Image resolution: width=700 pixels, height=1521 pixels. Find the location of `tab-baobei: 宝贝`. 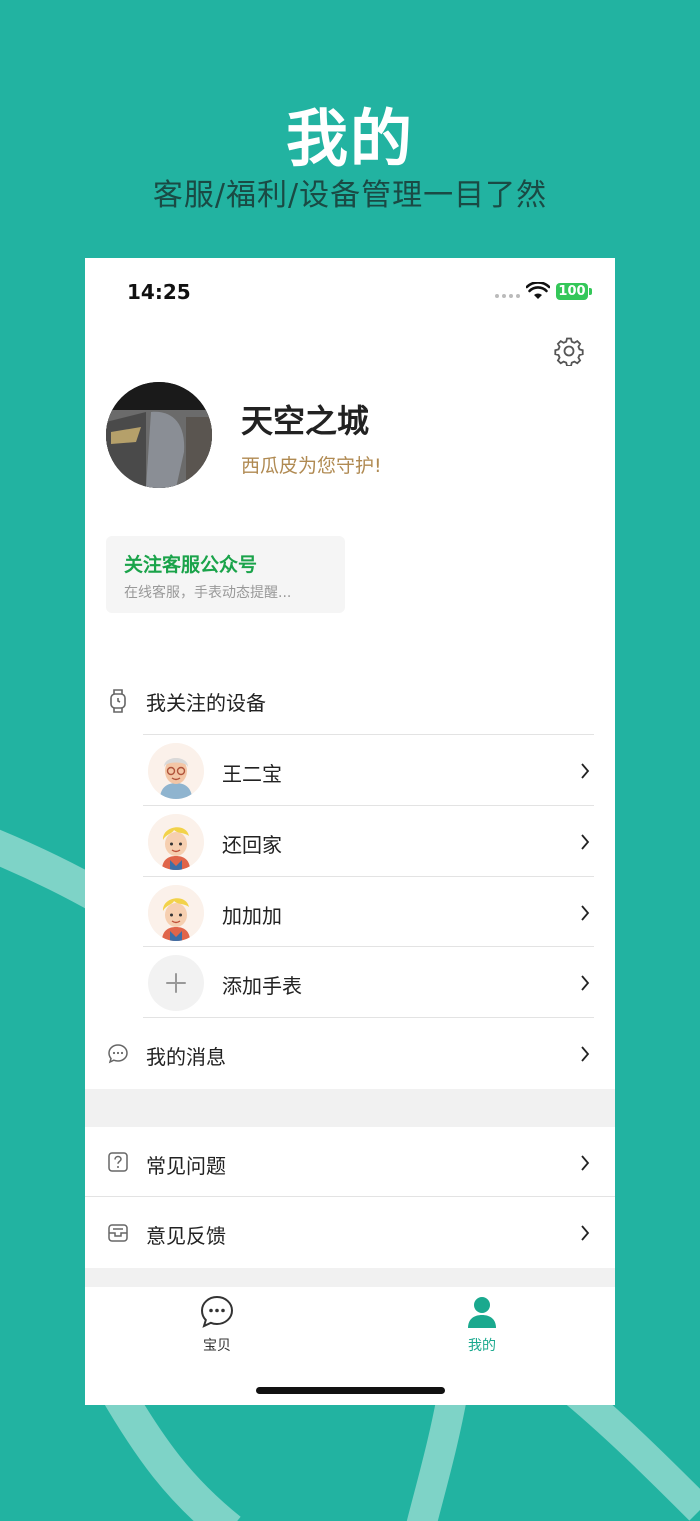

tab-baobei: 宝贝 is located at coordinates (217, 1325).